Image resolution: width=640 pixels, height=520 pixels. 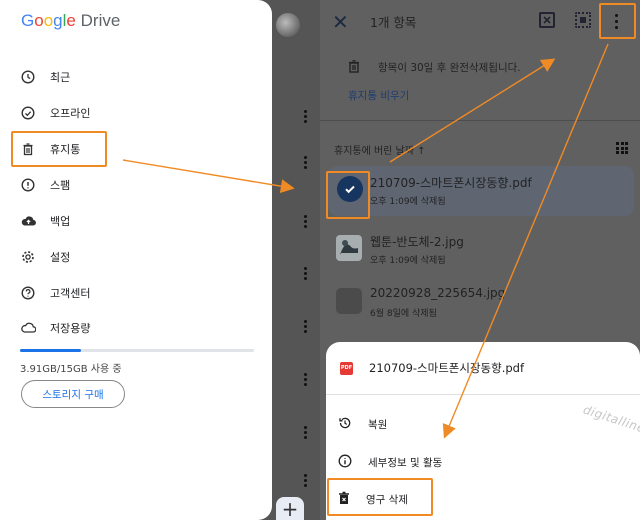 I want to click on file-name: 20220928_225654.jpg, so click(x=438, y=293).